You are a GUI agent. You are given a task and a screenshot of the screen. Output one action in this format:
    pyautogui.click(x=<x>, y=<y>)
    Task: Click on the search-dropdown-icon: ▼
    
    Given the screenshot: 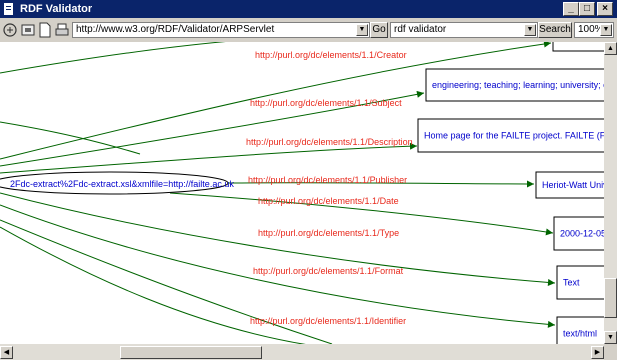 What is the action you would take?
    pyautogui.click(x=530, y=30)
    